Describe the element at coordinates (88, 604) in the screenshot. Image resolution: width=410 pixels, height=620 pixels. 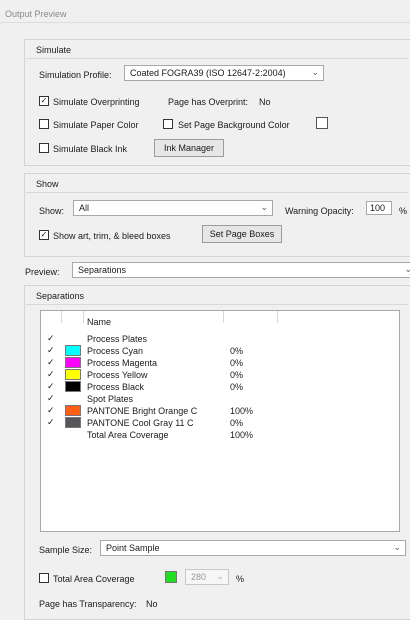
I see `page-transparency-label: Page has Transparency:` at that location.